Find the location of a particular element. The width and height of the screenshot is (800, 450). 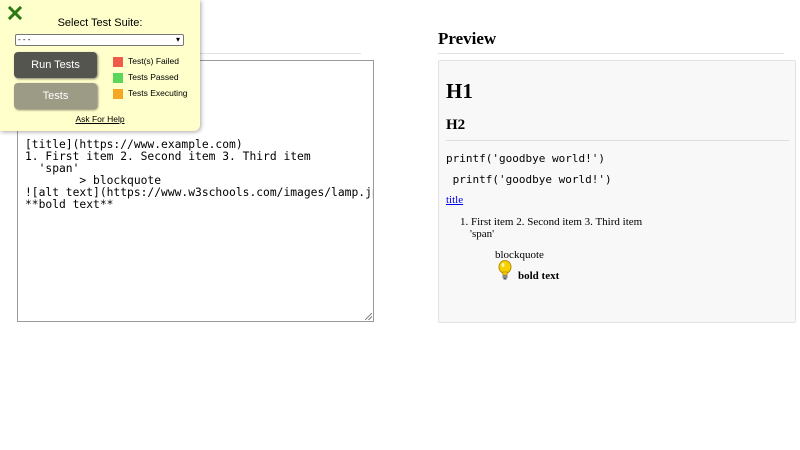

tests-button: Tests is located at coordinates (55, 96).